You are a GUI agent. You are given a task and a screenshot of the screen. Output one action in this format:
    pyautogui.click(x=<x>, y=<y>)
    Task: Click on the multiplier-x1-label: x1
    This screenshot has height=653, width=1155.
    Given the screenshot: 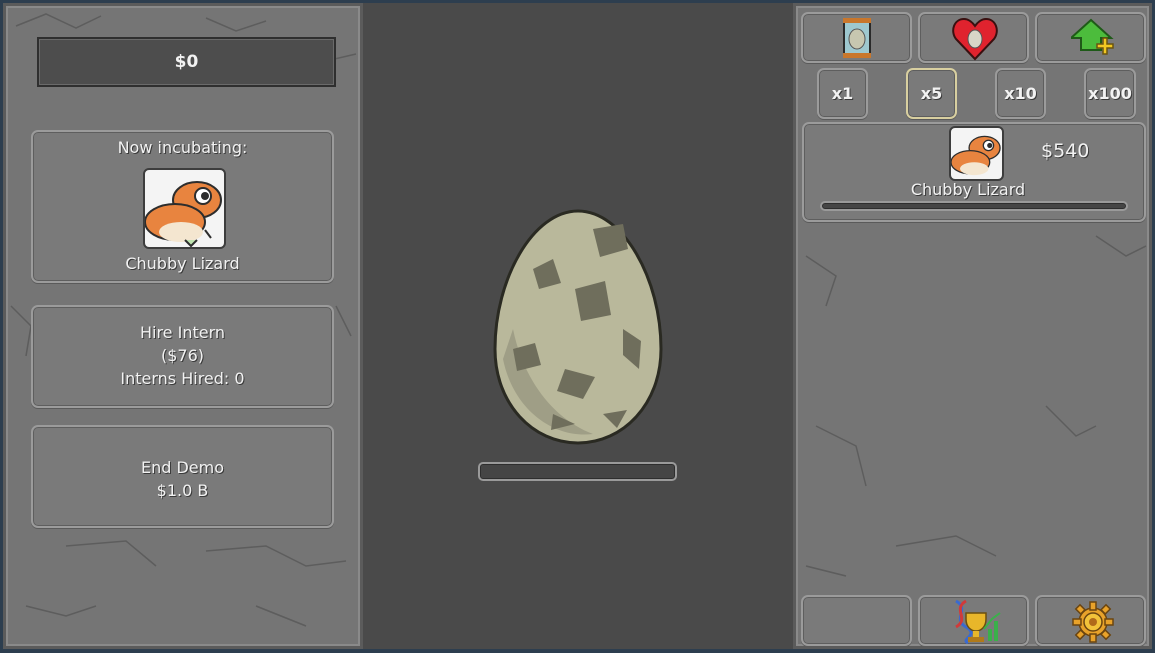 What is the action you would take?
    pyautogui.click(x=842, y=93)
    